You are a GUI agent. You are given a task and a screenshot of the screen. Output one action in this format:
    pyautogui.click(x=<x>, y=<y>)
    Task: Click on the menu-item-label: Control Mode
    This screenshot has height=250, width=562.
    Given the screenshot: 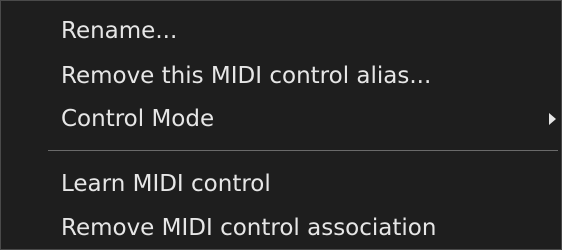 What is the action you would take?
    pyautogui.click(x=138, y=119)
    